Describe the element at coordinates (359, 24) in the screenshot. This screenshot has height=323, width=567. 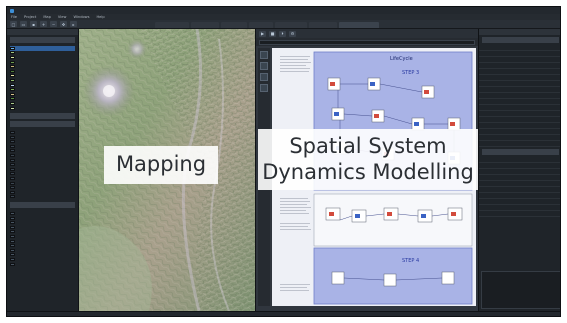
I see `tab-7-active` at that location.